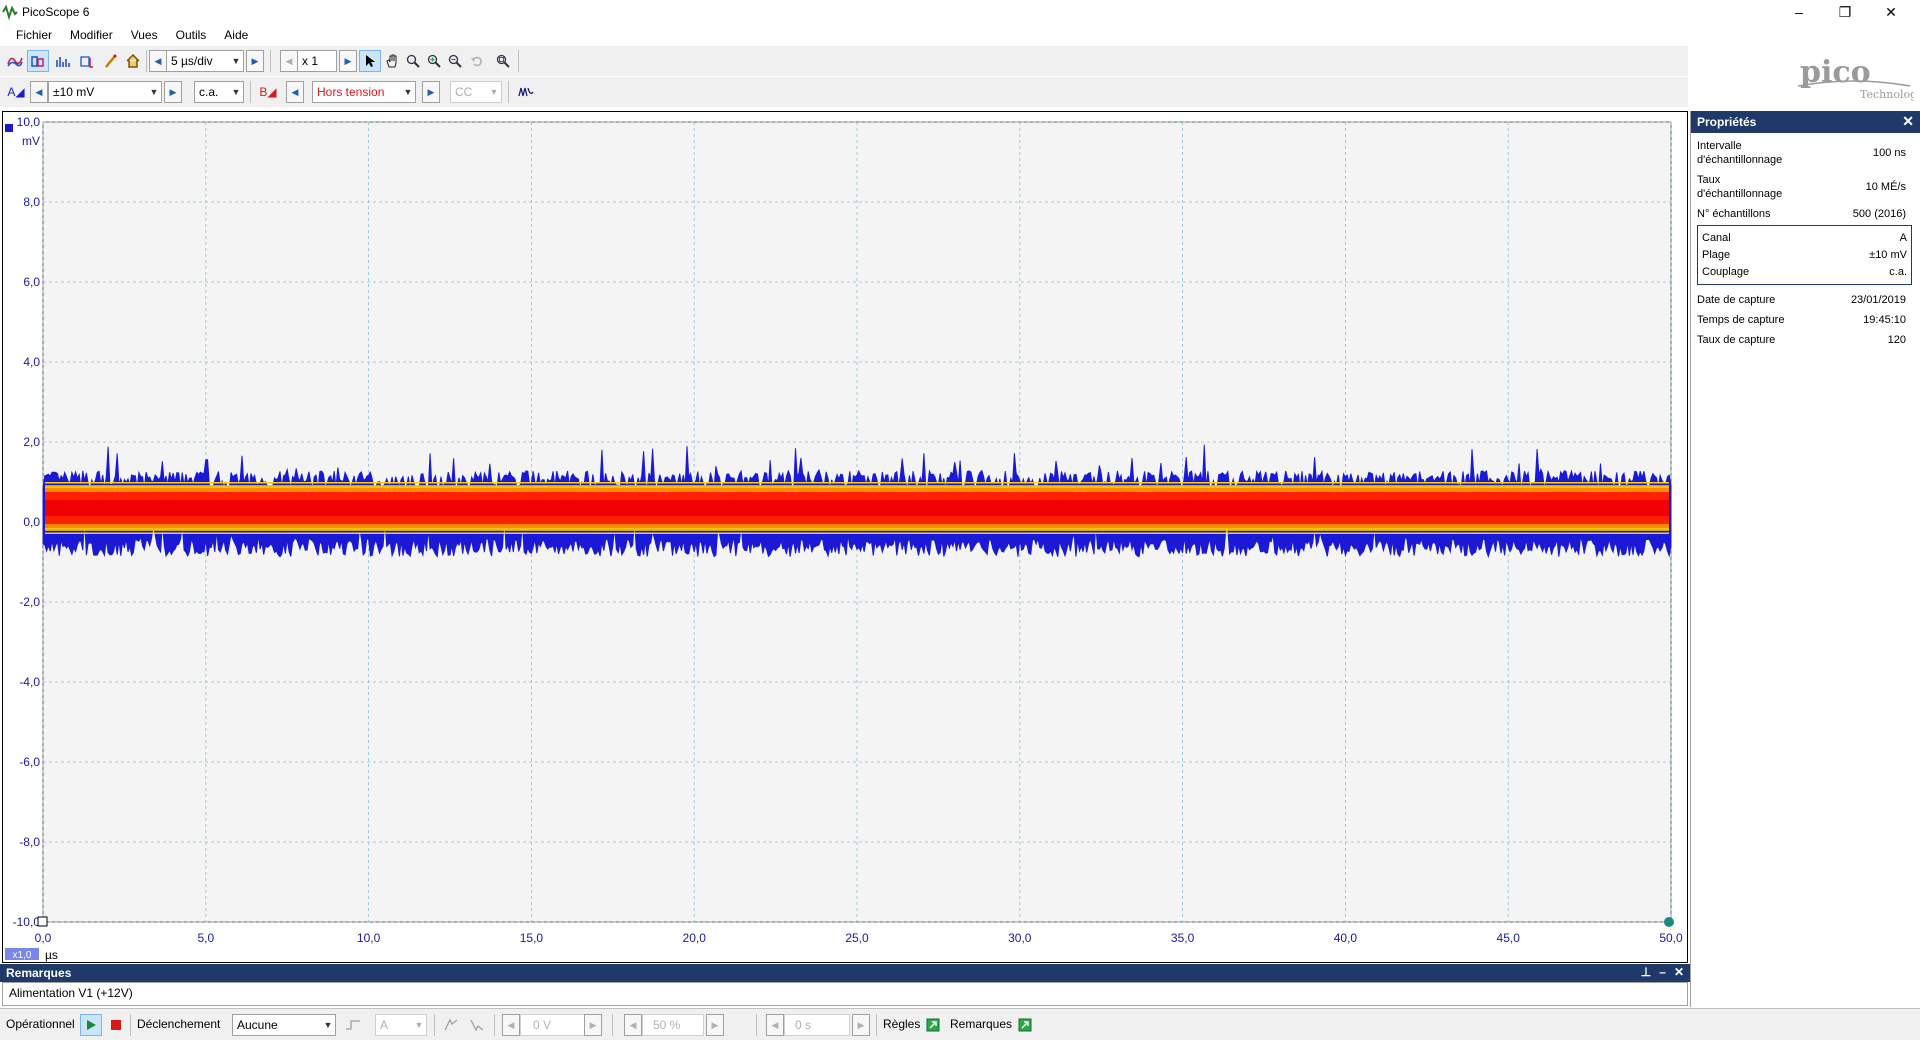 The width and height of the screenshot is (1920, 1040). I want to click on pin-icon: ⊥, so click(1646, 972).